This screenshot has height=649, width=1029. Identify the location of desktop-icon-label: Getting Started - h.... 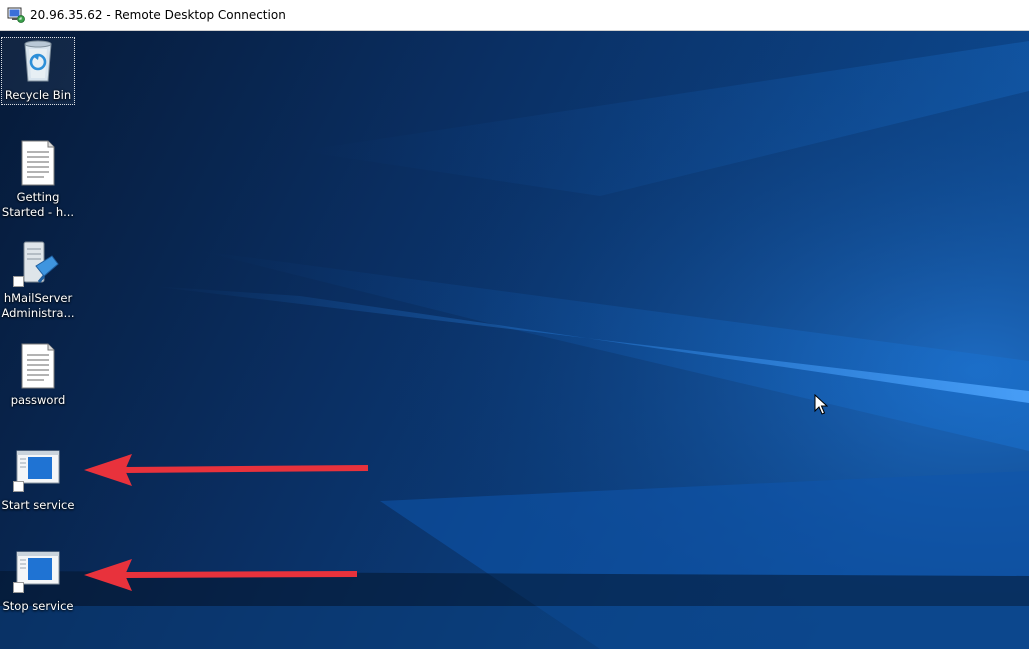
(38, 204).